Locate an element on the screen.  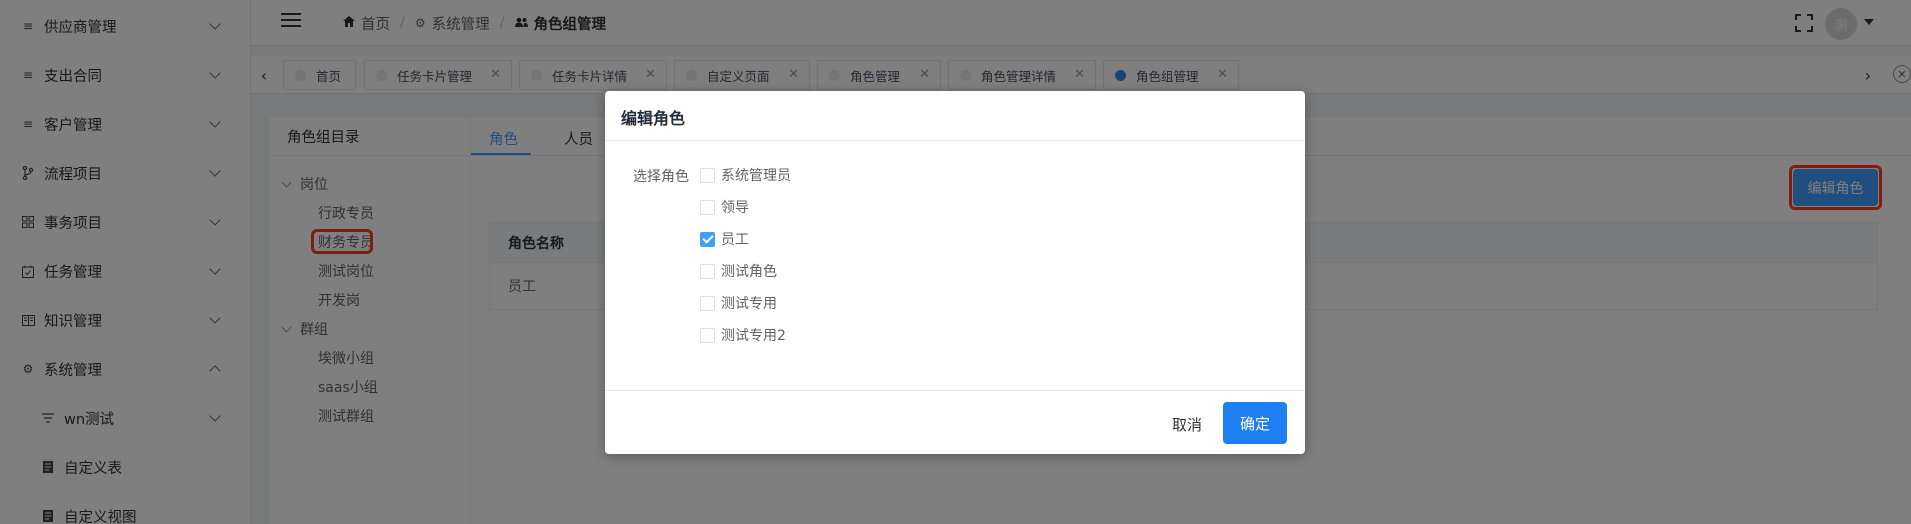
checkbox-checked is located at coordinates (707, 239).